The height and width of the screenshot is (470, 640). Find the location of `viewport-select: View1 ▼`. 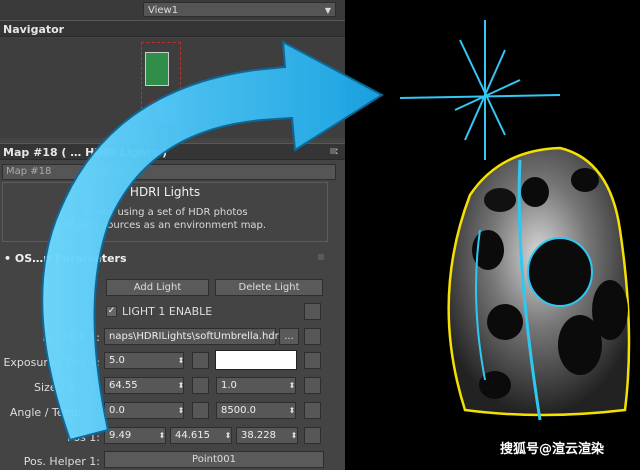

viewport-select: View1 ▼ is located at coordinates (239, 9).